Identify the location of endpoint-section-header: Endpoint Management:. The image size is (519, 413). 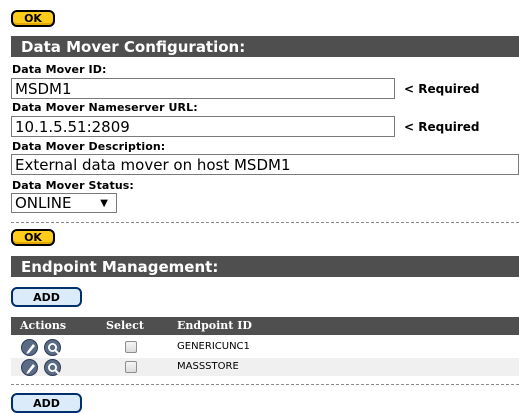
(265, 266).